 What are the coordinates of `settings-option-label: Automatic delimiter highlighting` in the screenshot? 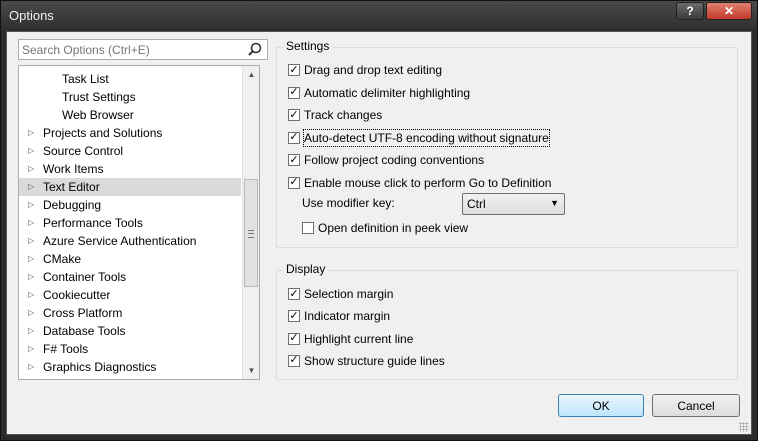 It's located at (387, 92).